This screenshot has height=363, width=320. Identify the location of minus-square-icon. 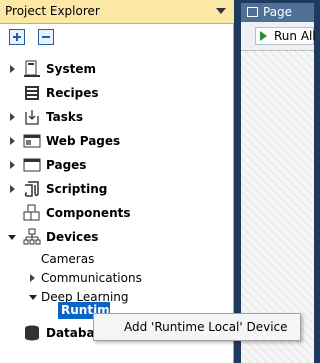
(46, 37).